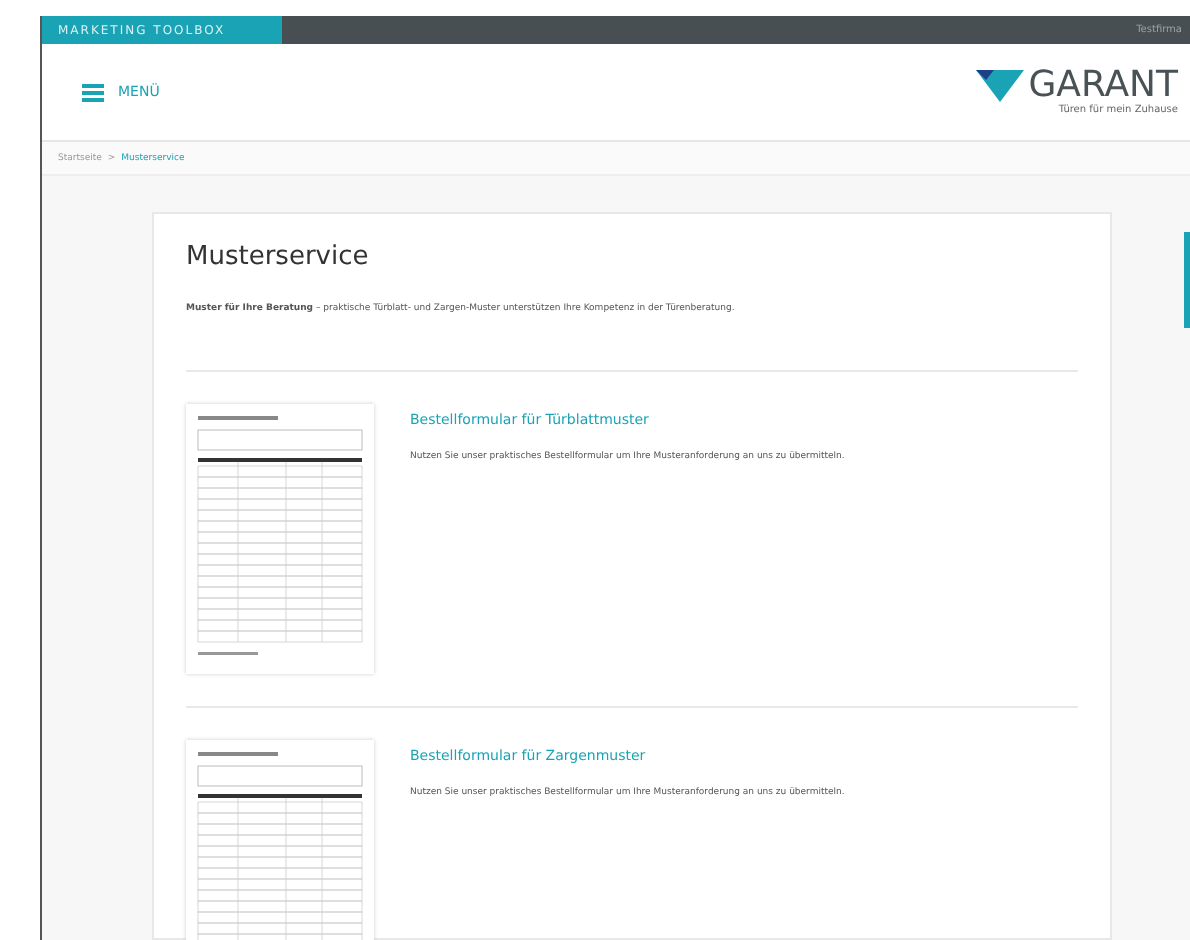 This screenshot has width=1190, height=940. Describe the element at coordinates (278, 257) in the screenshot. I see `page-title: Musterservice` at that location.